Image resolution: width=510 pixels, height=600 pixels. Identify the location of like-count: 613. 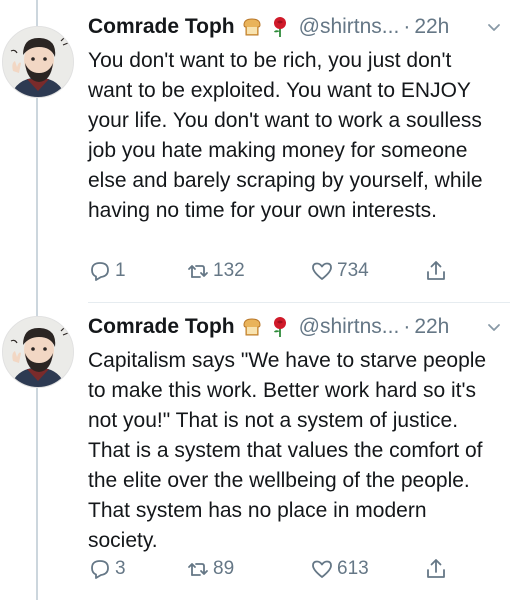
(353, 568).